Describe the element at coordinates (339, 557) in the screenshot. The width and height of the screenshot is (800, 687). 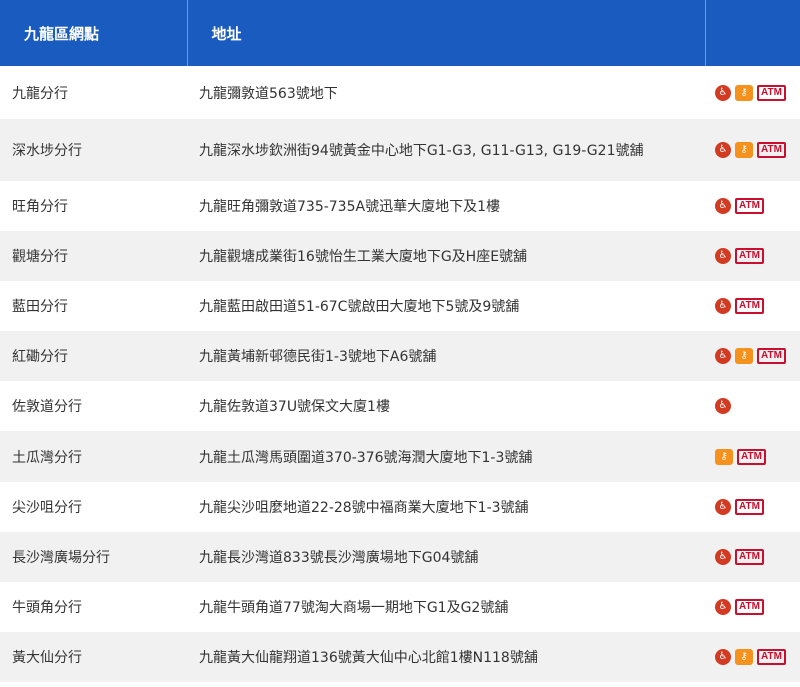
I see `branch-address: 九龍長沙灣道833號長沙灣廣場地下G04號舖` at that location.